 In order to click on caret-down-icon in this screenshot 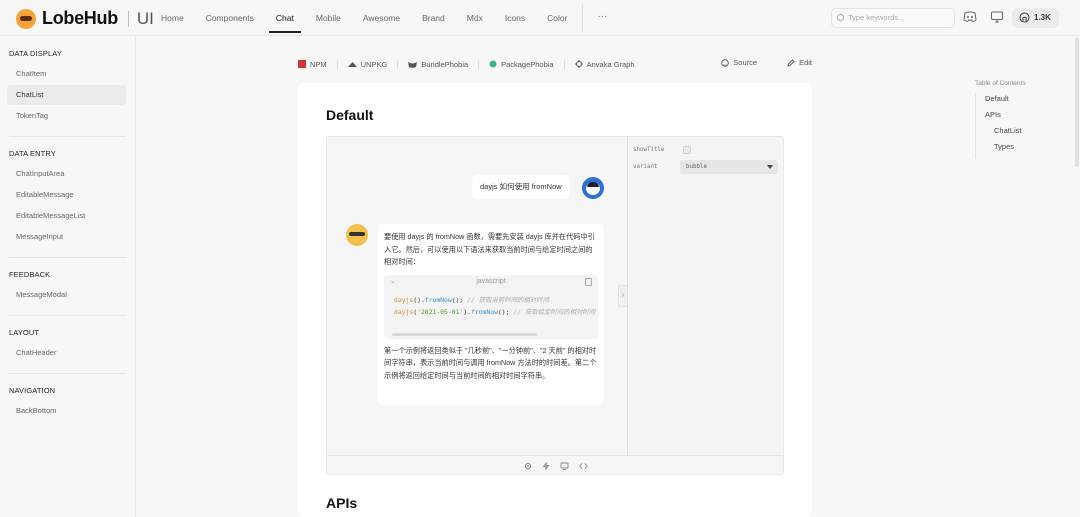, I will do `click(770, 167)`.